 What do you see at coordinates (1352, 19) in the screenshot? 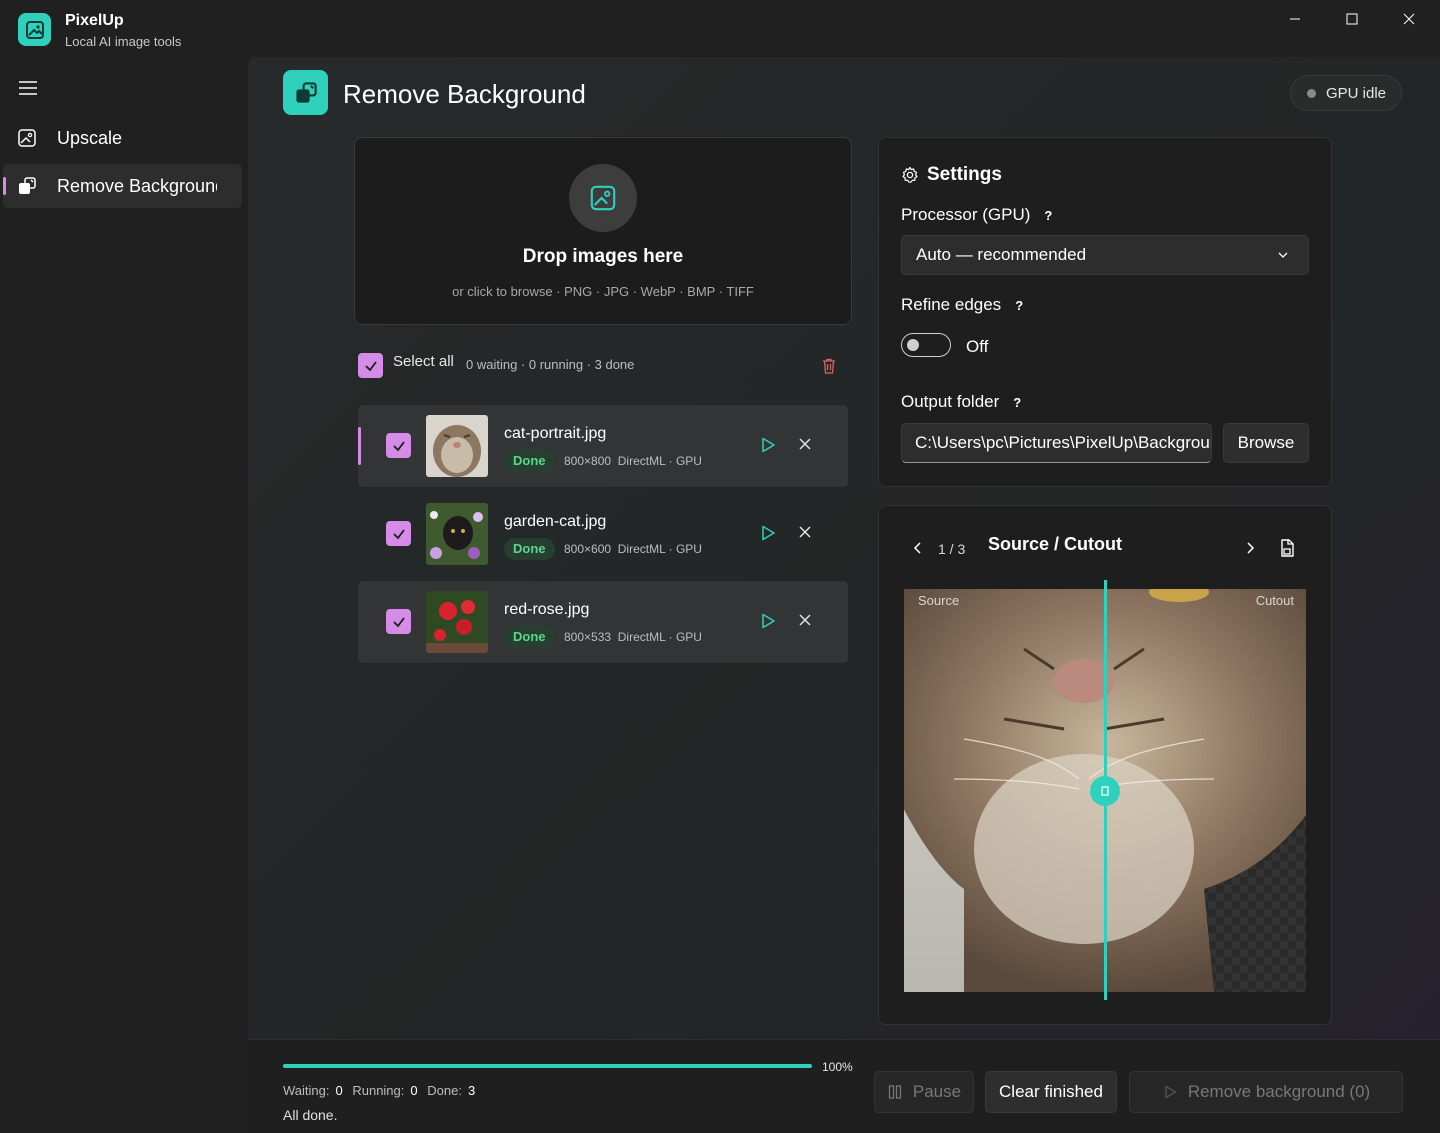
I see `maximize-button` at bounding box center [1352, 19].